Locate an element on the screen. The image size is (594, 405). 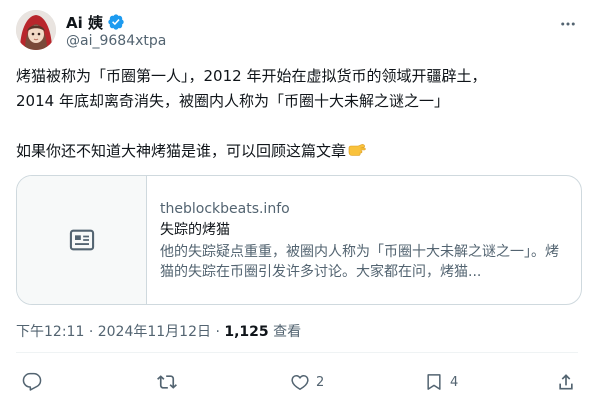
display-name: Ai 姨 is located at coordinates (84, 22).